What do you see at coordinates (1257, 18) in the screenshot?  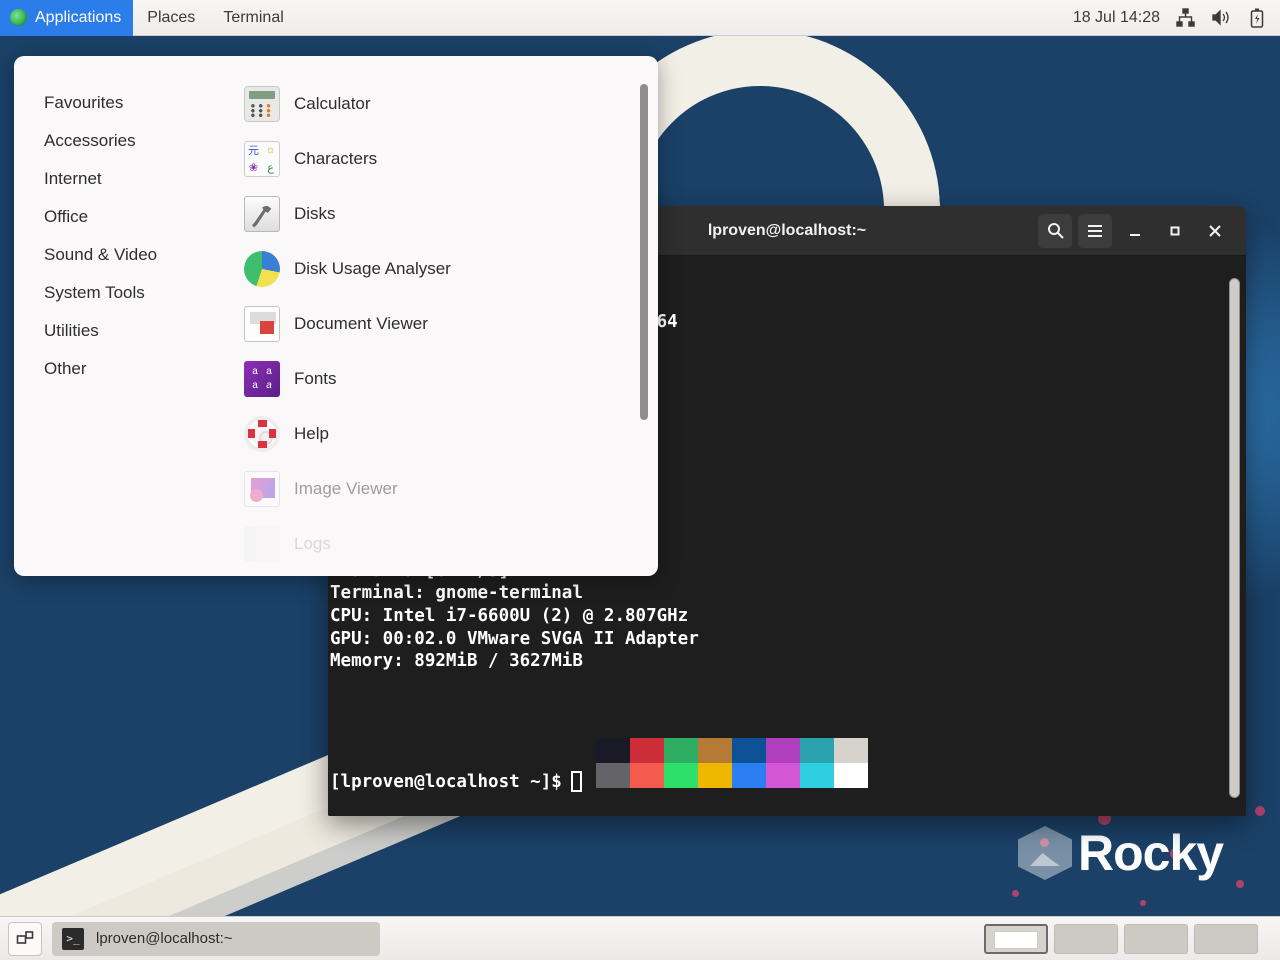 I see `battery-icon` at bounding box center [1257, 18].